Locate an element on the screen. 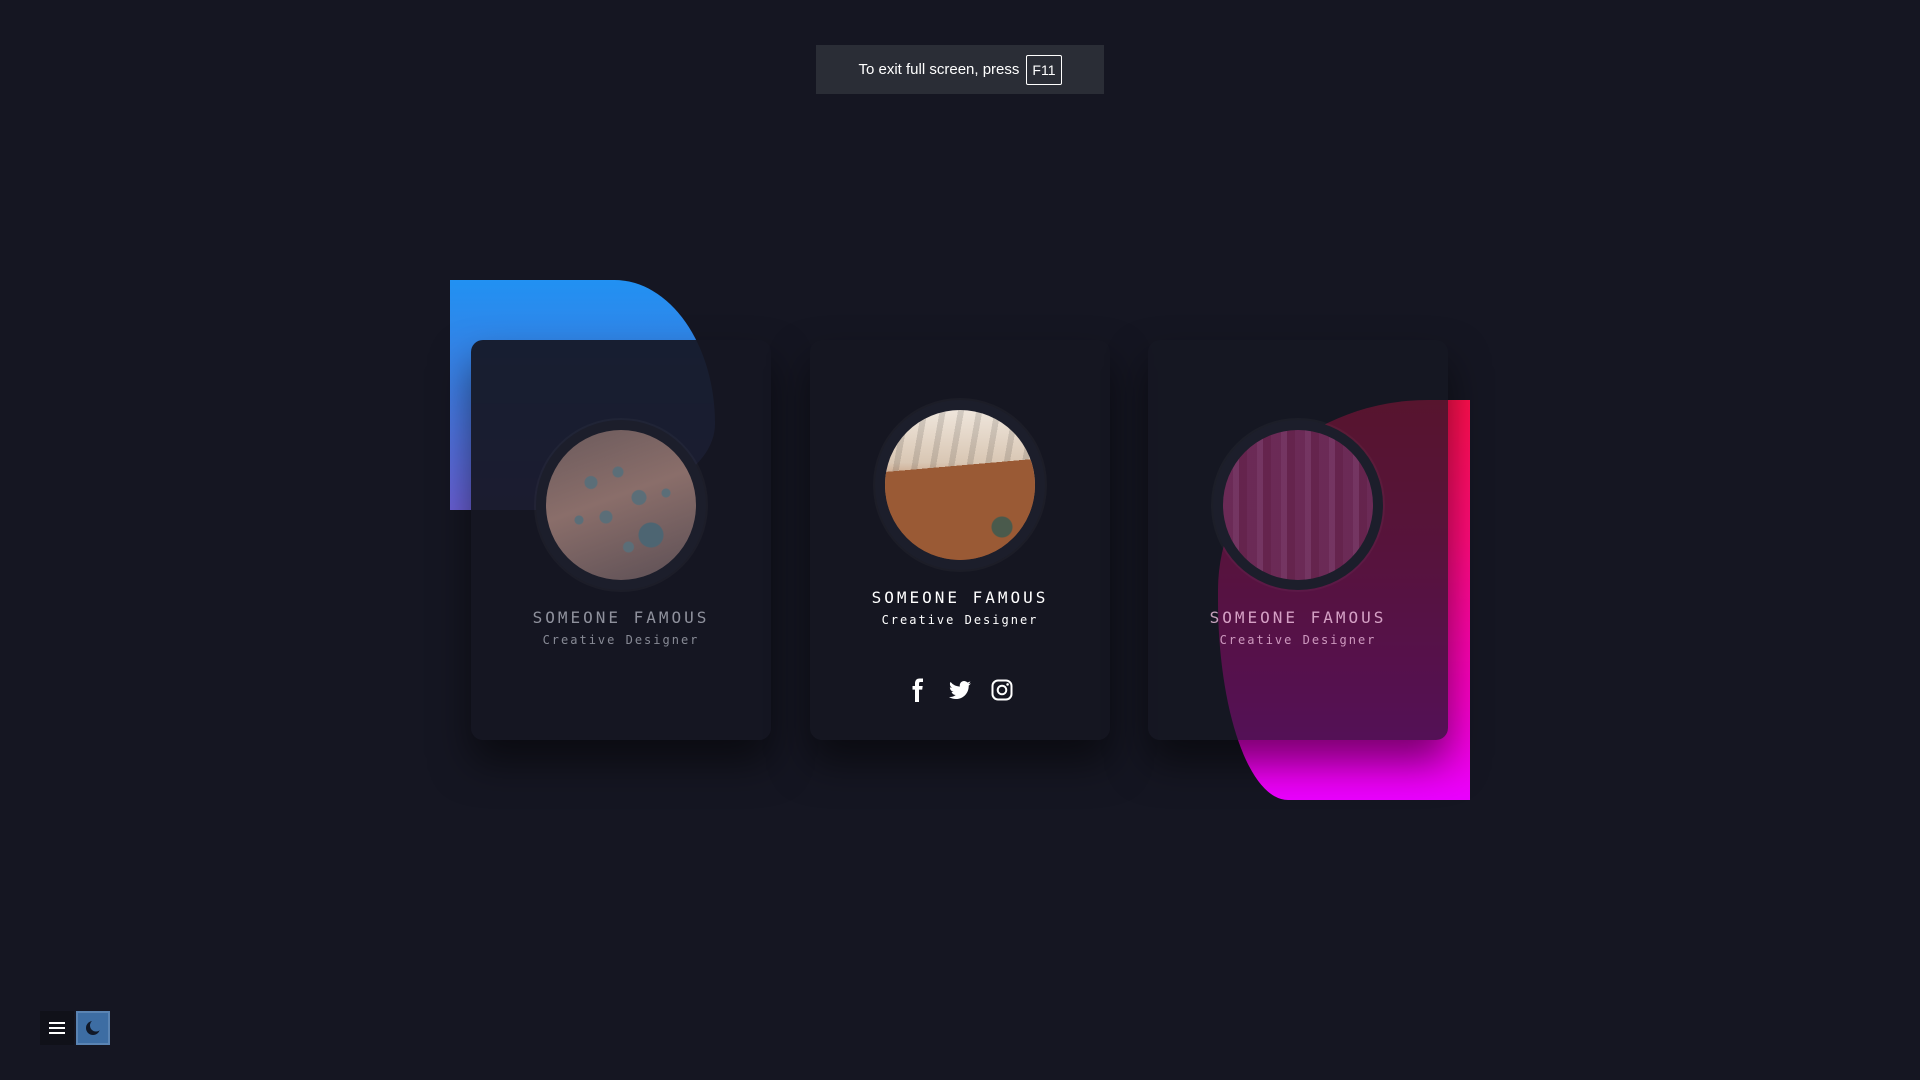 This screenshot has width=1920, height=1080. moon-icon is located at coordinates (94, 1027).